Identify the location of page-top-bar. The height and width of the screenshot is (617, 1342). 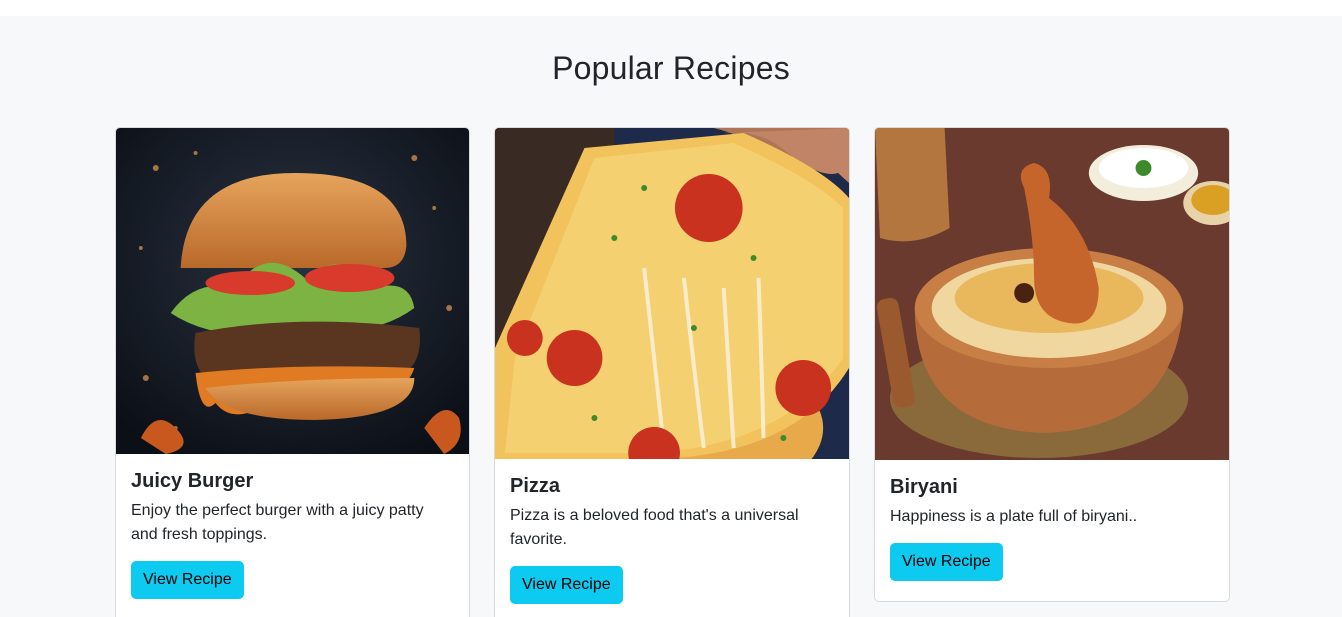
(671, 8).